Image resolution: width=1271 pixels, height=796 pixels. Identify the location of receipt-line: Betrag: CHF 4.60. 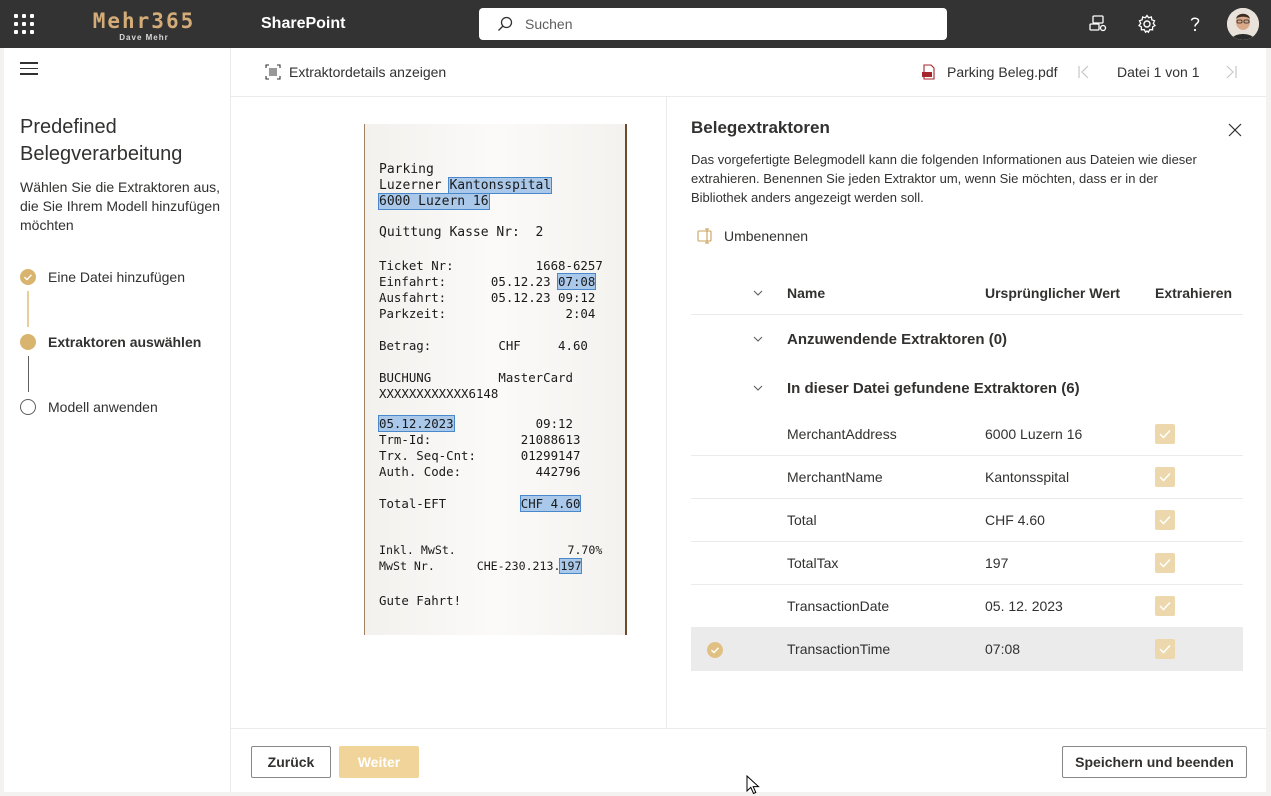
(483, 345).